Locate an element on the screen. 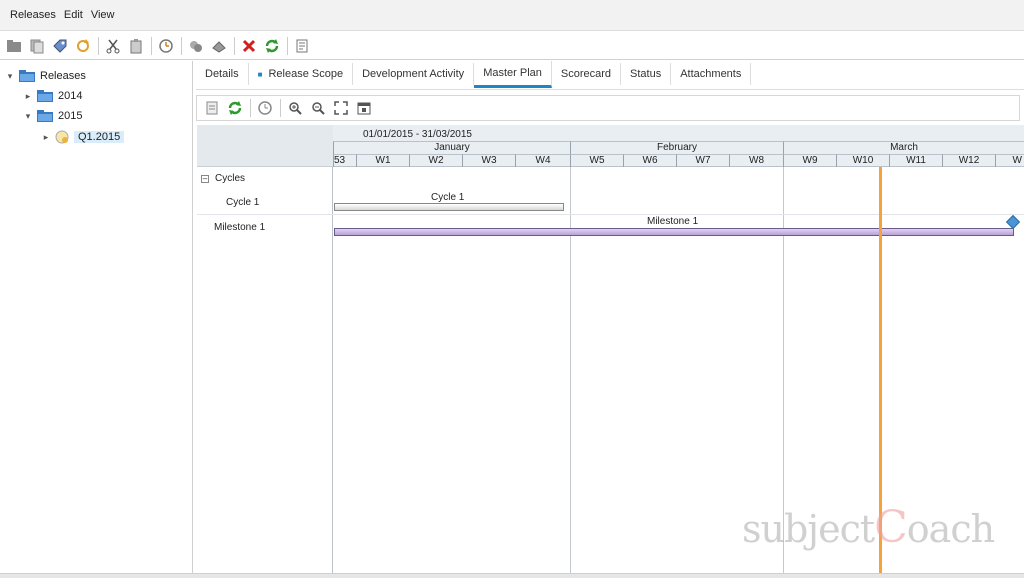 The image size is (1024, 578). tree-item-q1-2015: ▸ Q1.2015 is located at coordinates (82, 137).